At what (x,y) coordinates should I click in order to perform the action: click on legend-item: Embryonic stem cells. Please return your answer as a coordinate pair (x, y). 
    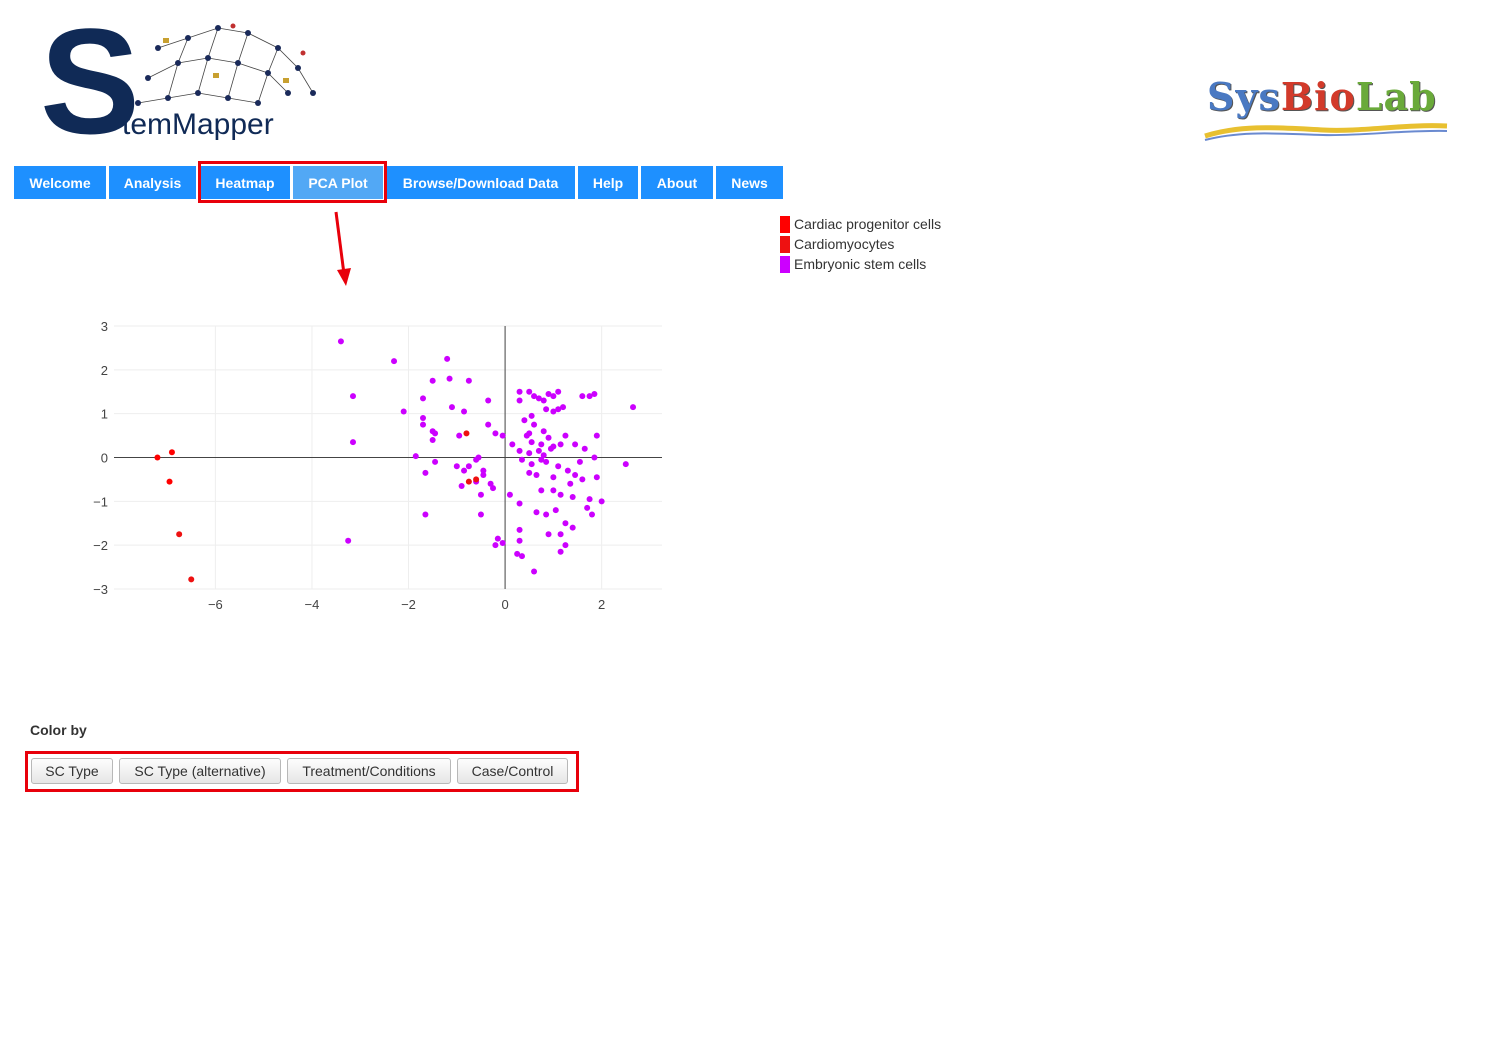
    Looking at the image, I should click on (860, 264).